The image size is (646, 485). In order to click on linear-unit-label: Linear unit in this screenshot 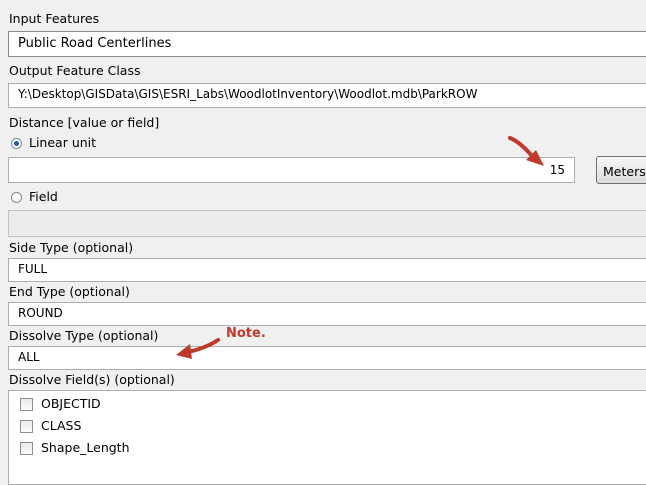, I will do `click(63, 142)`.